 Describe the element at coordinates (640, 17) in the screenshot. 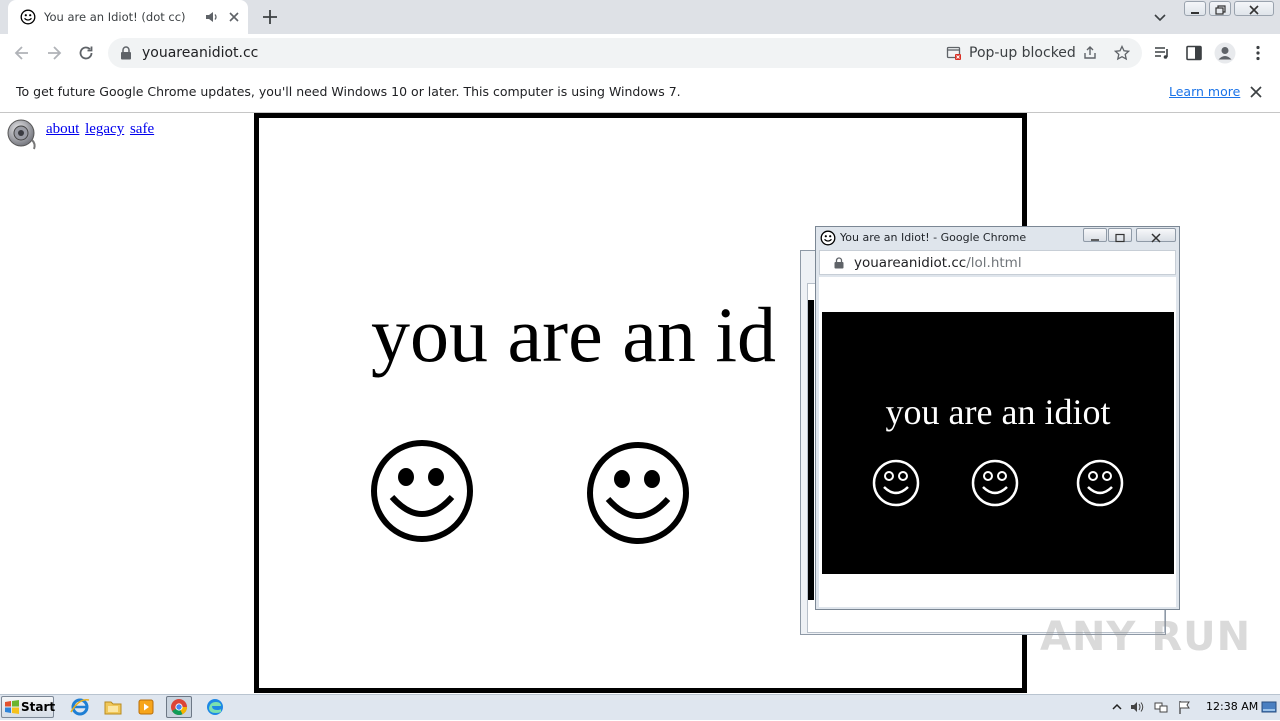

I see `tab-strip: You are an Idiot! (dot cc)` at that location.